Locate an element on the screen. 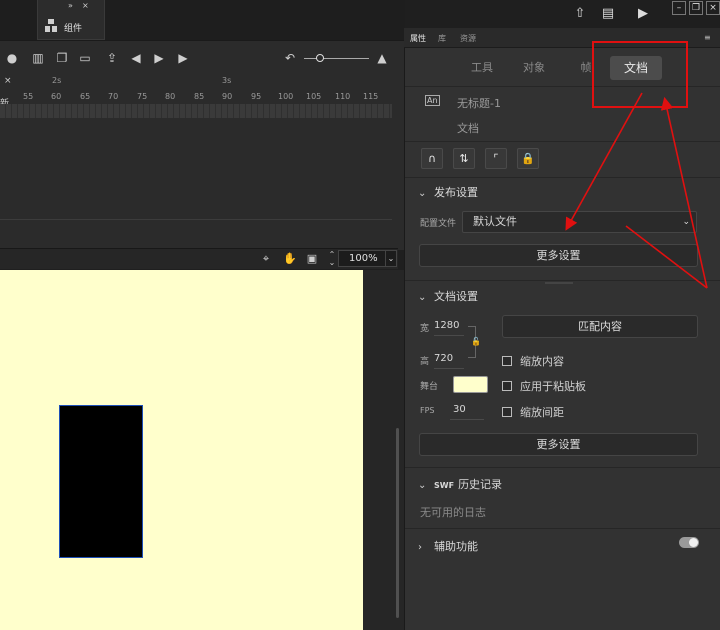 The width and height of the screenshot is (720, 630). panel-layout-icon: ▤ is located at coordinates (608, 14).